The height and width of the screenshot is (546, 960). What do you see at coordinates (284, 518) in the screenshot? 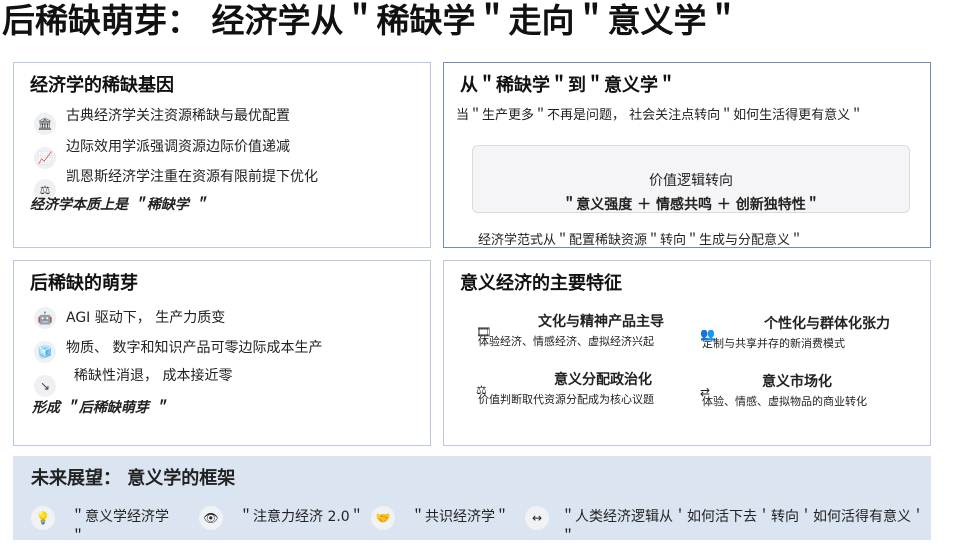
I see `future-item: 👁 ＂注意力经济 2.0＂` at bounding box center [284, 518].